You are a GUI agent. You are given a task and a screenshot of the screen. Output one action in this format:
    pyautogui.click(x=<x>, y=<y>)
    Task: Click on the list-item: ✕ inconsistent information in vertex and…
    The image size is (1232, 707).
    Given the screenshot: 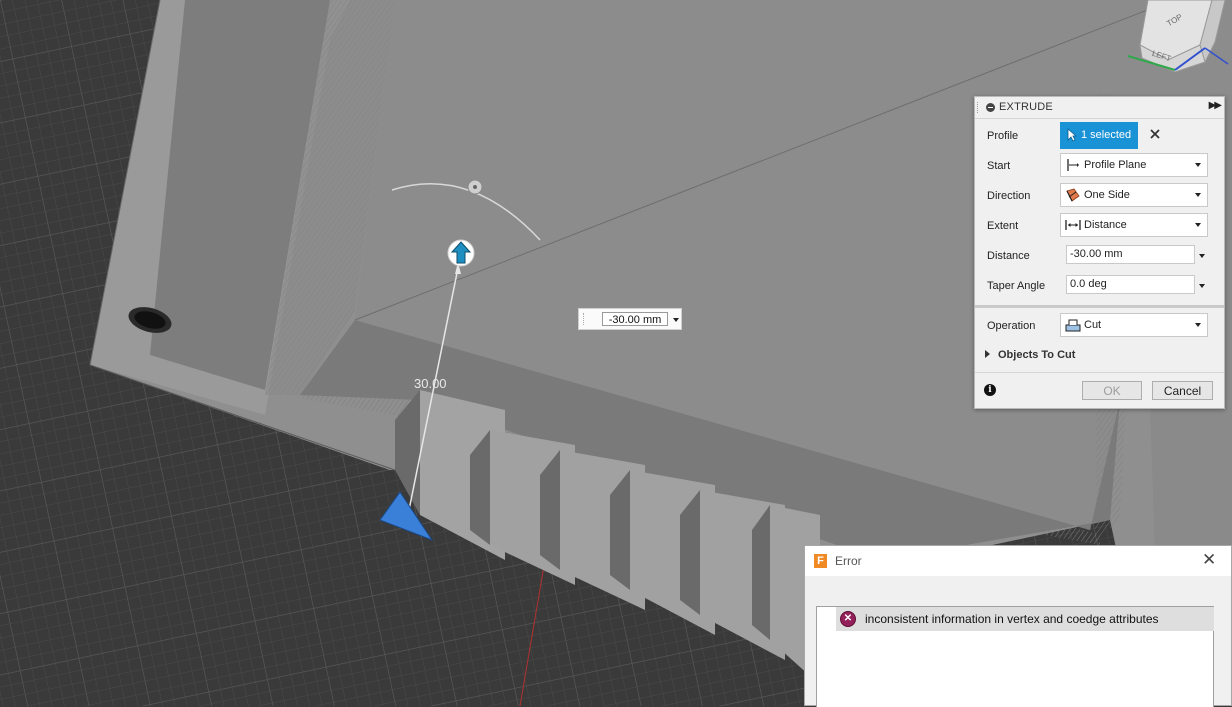 What is the action you would take?
    pyautogui.click(x=1025, y=619)
    